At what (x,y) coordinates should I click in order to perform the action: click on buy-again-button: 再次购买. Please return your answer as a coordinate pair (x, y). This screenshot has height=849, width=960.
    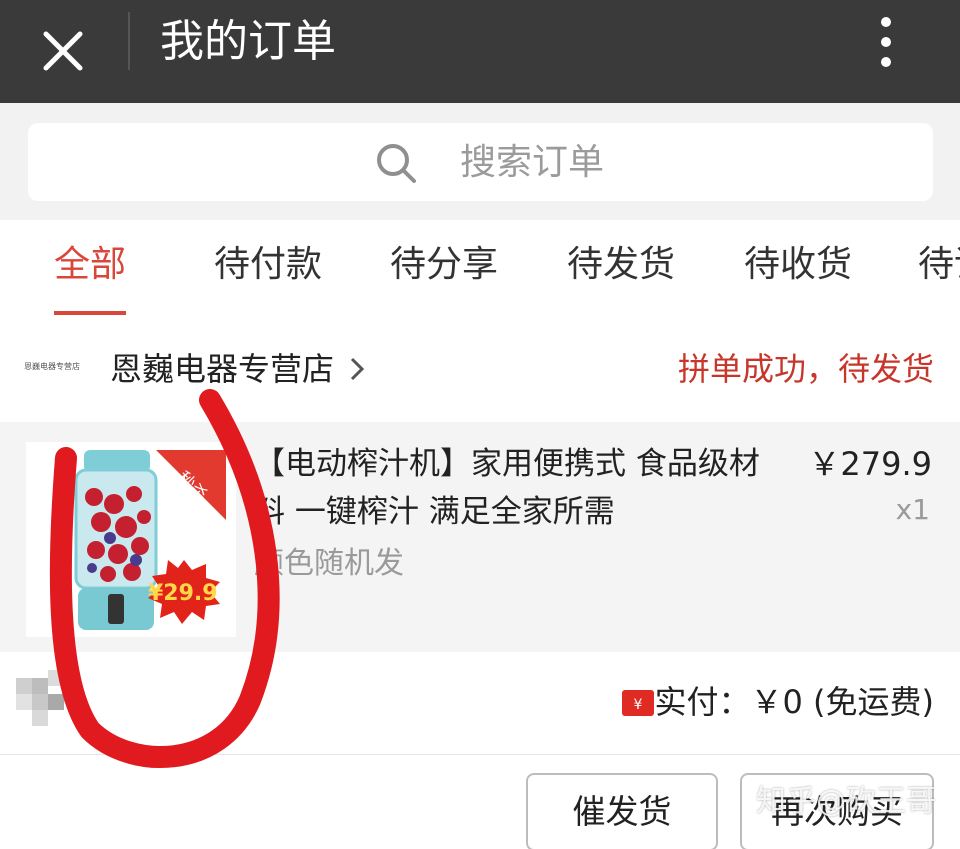
    Looking at the image, I should click on (837, 811).